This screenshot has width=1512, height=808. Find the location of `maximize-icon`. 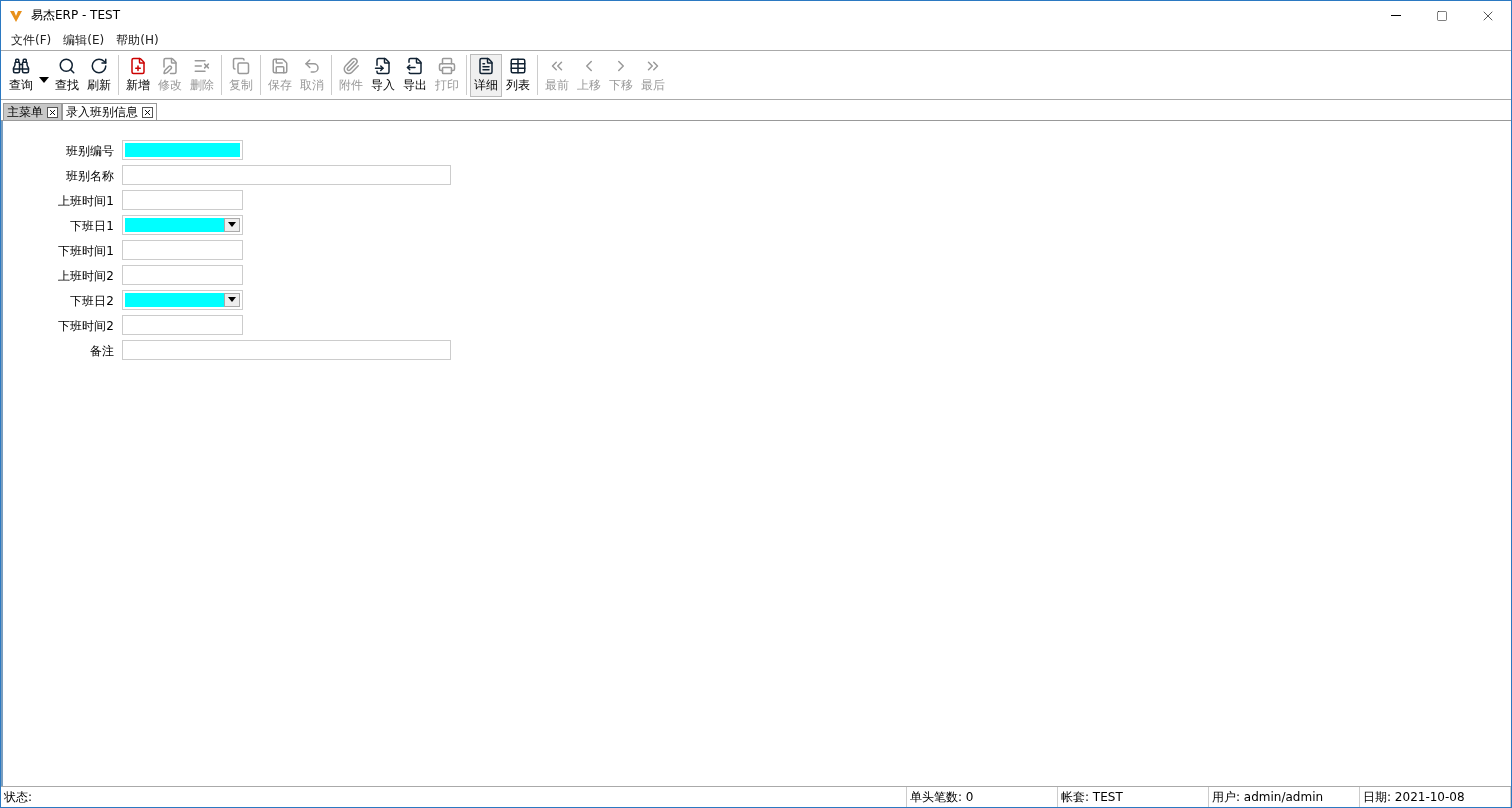

maximize-icon is located at coordinates (1442, 15).